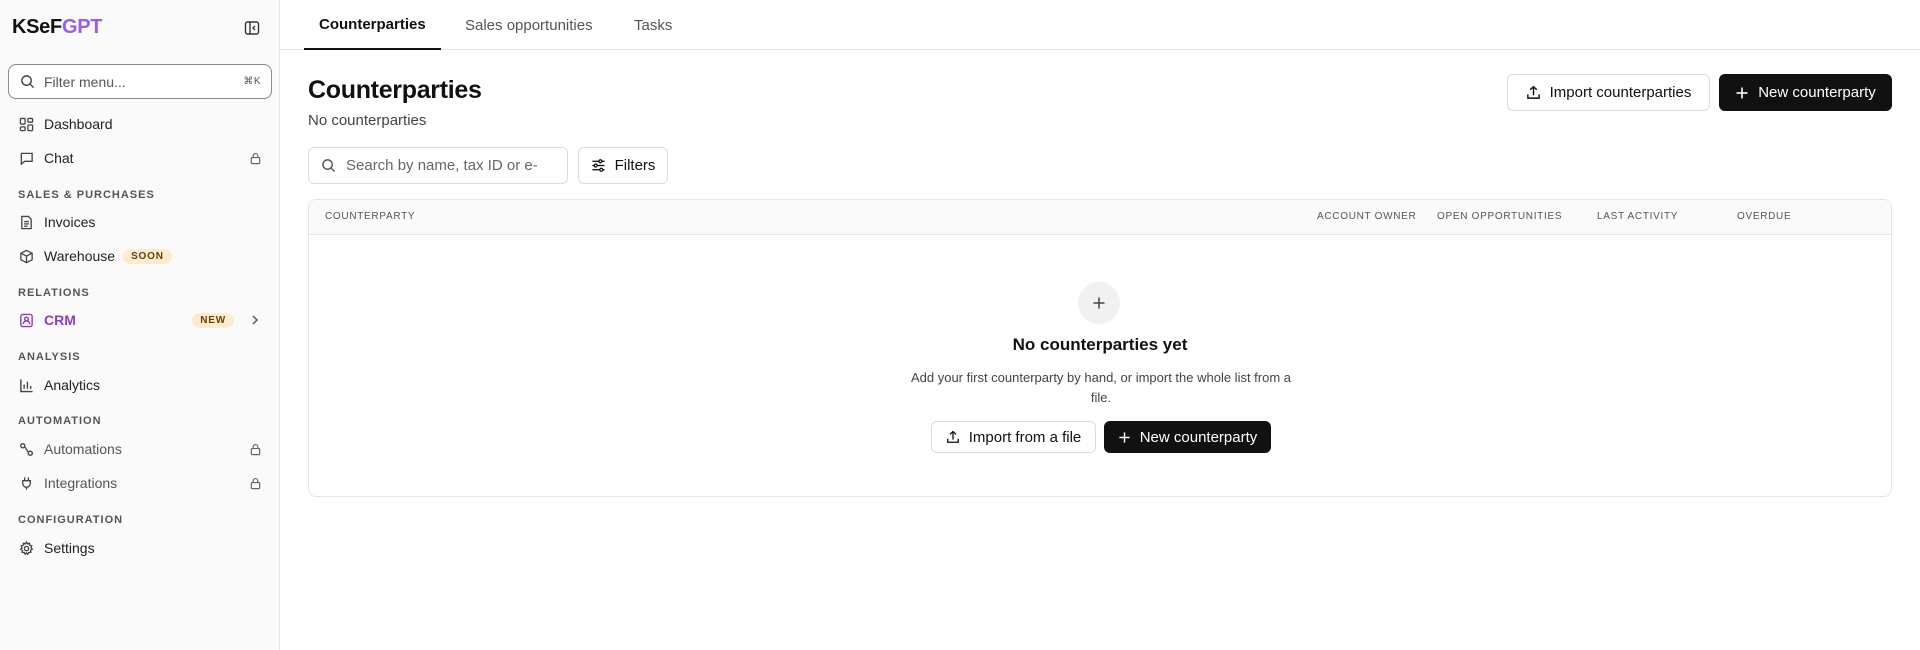  Describe the element at coordinates (69, 548) in the screenshot. I see `sidebar-item-label: Settings` at that location.